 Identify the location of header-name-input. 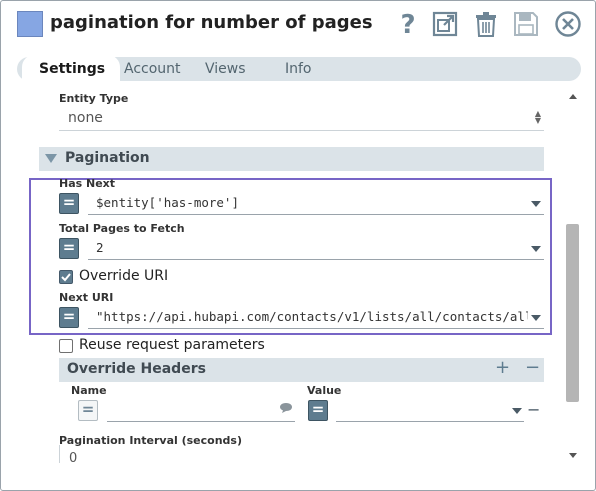
(201, 409).